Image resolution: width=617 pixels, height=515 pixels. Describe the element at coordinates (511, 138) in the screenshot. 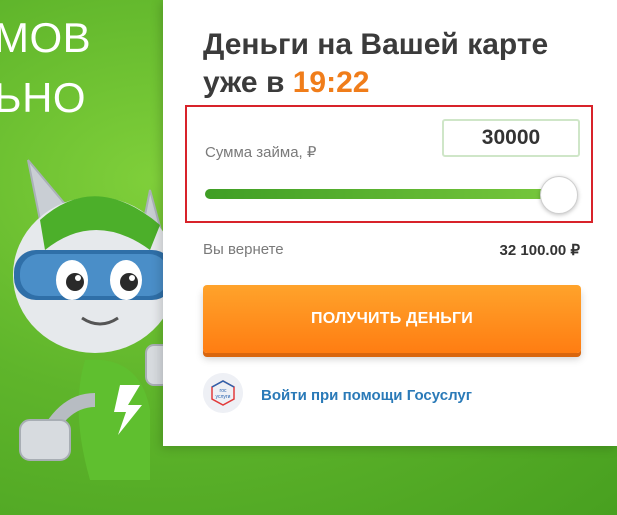

I see `loan-amount-input` at that location.